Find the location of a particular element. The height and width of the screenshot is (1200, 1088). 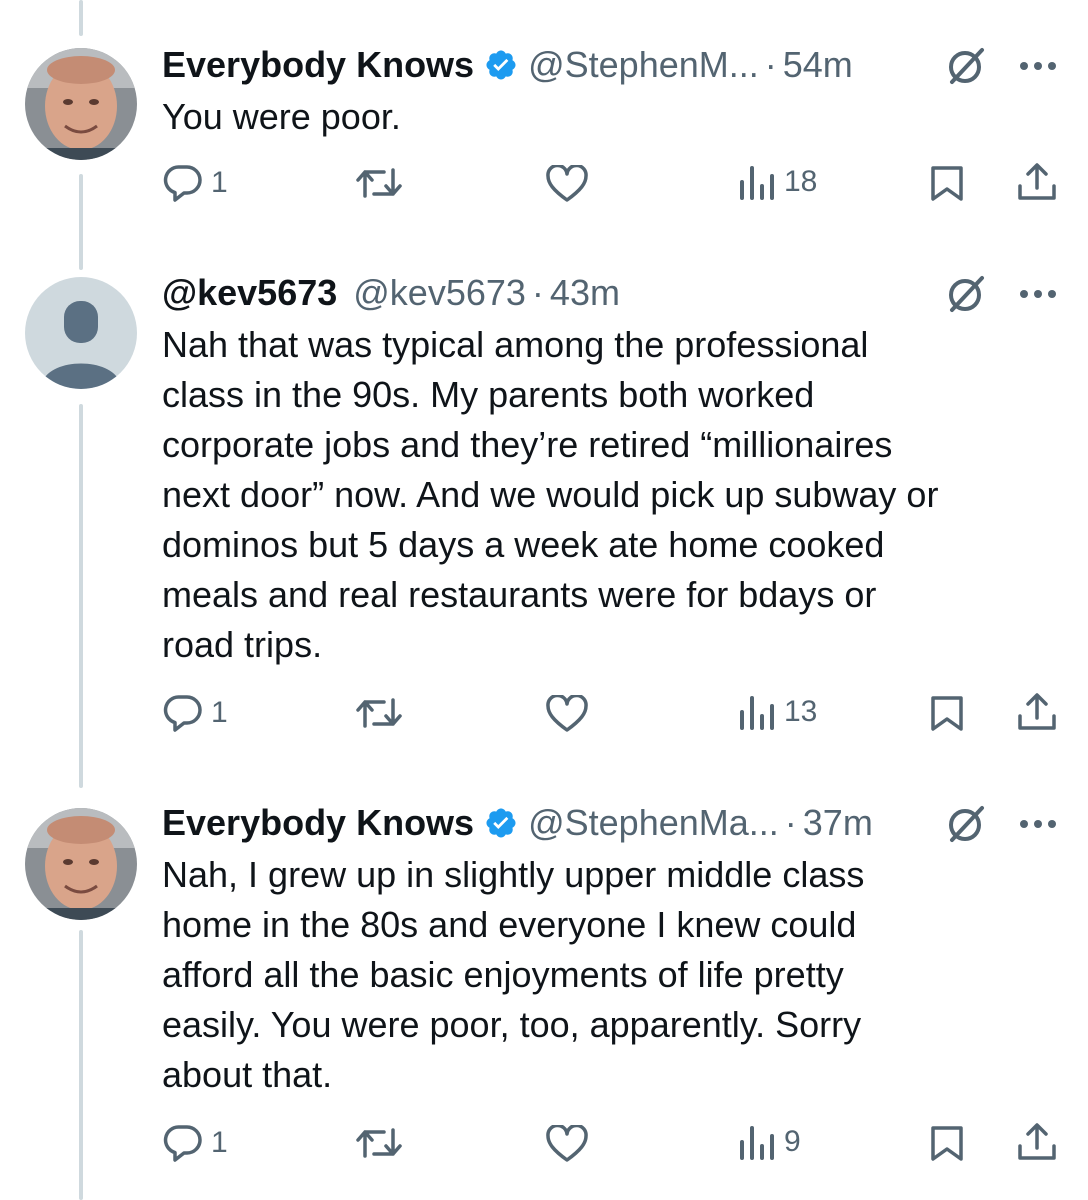

views-count: 13 is located at coordinates (801, 711).